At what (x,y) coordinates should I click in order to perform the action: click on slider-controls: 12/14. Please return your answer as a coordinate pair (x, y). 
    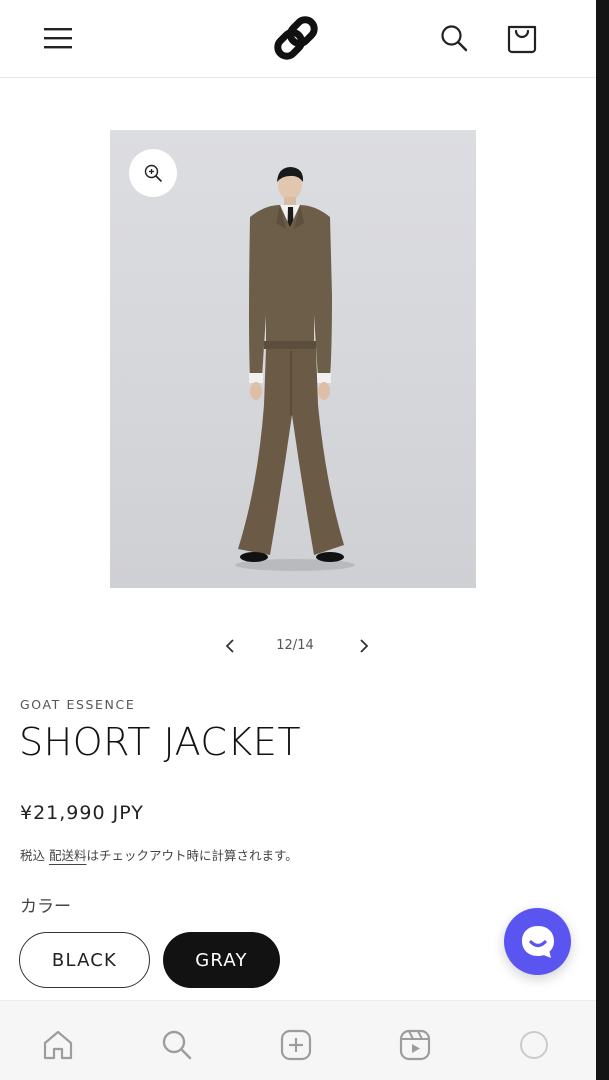
    Looking at the image, I should click on (295, 646).